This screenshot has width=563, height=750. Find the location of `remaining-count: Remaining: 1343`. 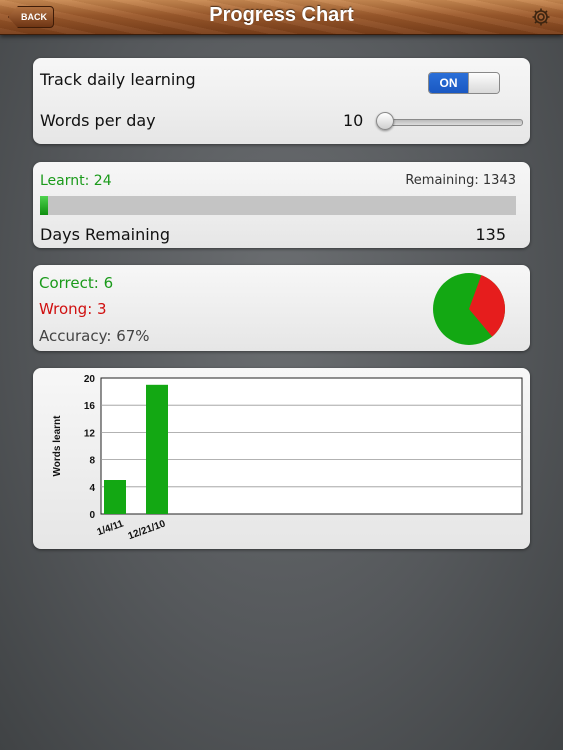

remaining-count: Remaining: 1343 is located at coordinates (460, 180).